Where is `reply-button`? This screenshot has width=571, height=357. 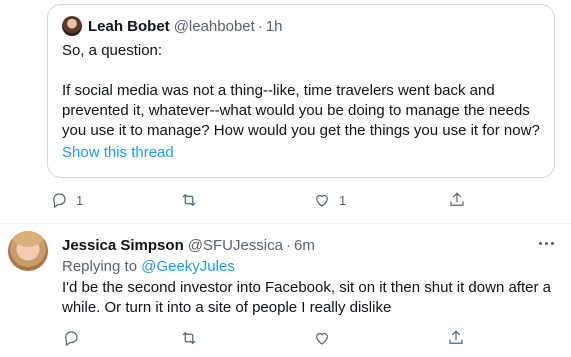 reply-button is located at coordinates (121, 338).